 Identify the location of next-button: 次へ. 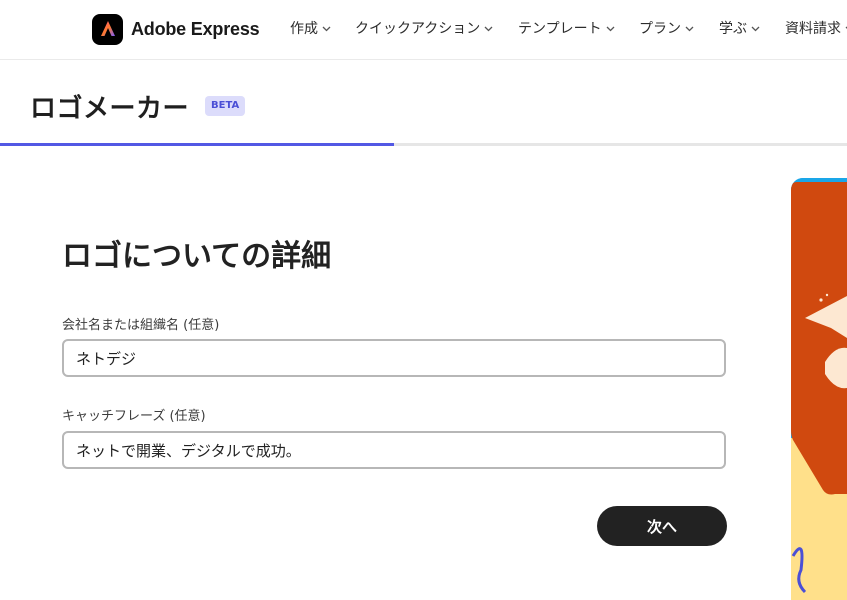
(662, 526).